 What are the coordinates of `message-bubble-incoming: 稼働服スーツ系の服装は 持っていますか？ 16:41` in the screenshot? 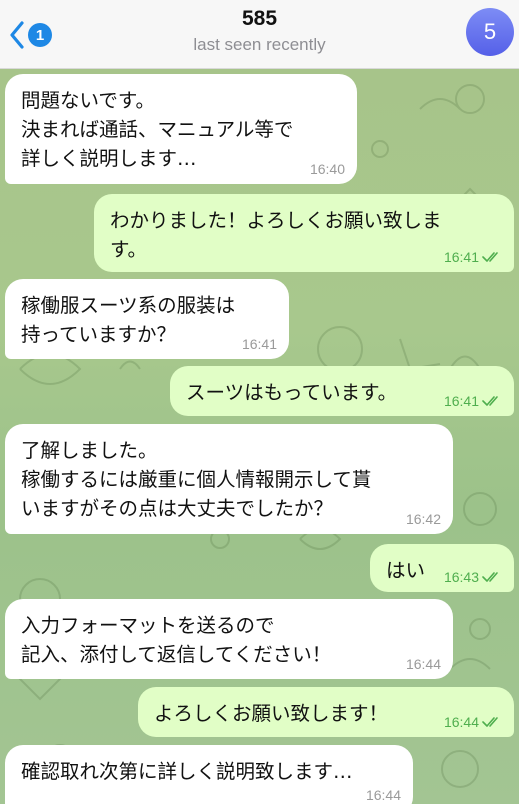 It's located at (147, 319).